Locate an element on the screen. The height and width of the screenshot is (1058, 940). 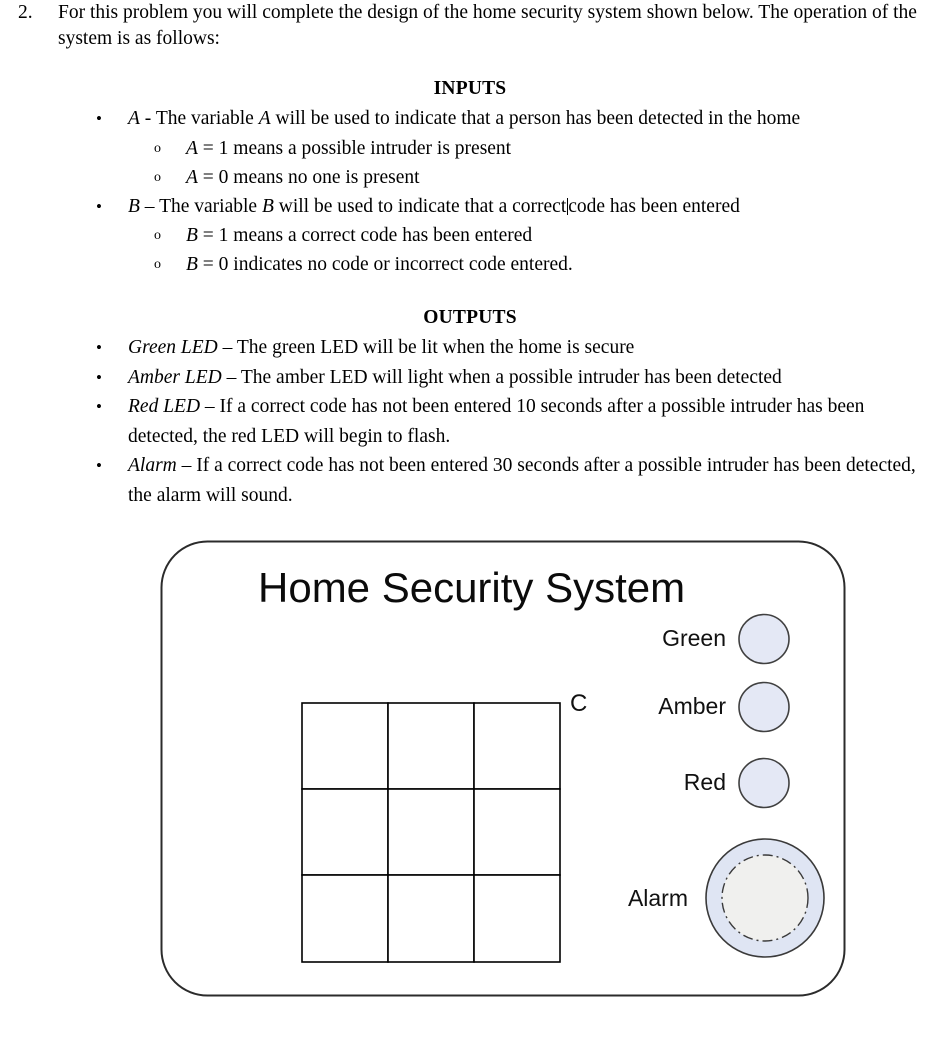
input-a-text: - The variable is located at coordinates (199, 118).